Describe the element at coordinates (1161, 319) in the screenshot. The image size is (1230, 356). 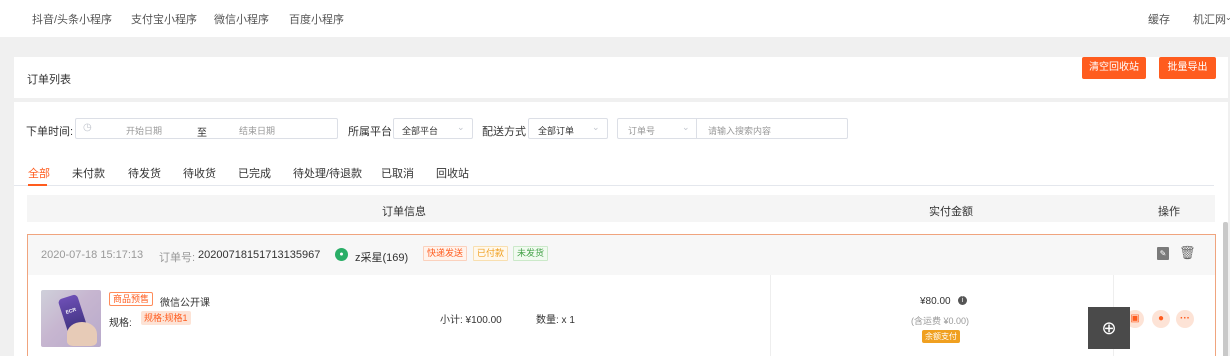
I see `chat-icon: ●` at that location.